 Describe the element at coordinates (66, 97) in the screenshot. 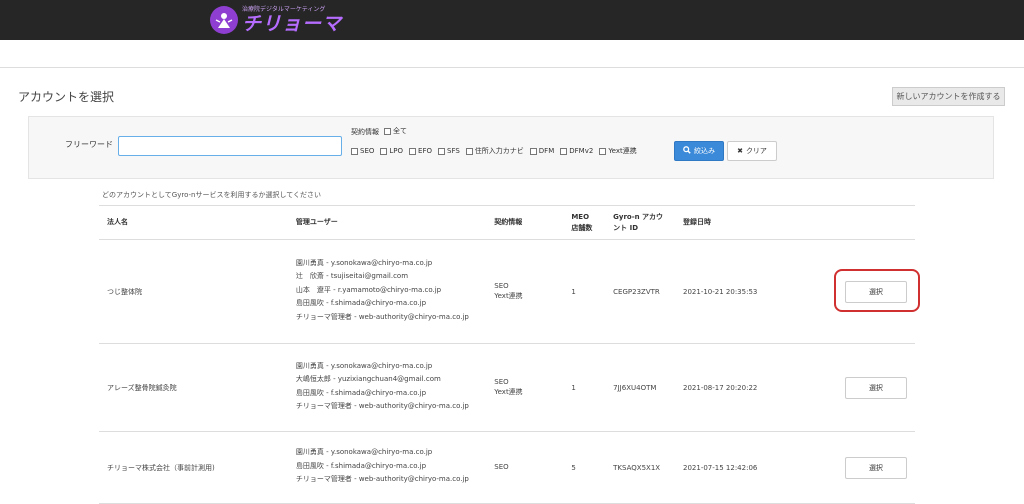

I see `page-title: アカウントを選択` at that location.